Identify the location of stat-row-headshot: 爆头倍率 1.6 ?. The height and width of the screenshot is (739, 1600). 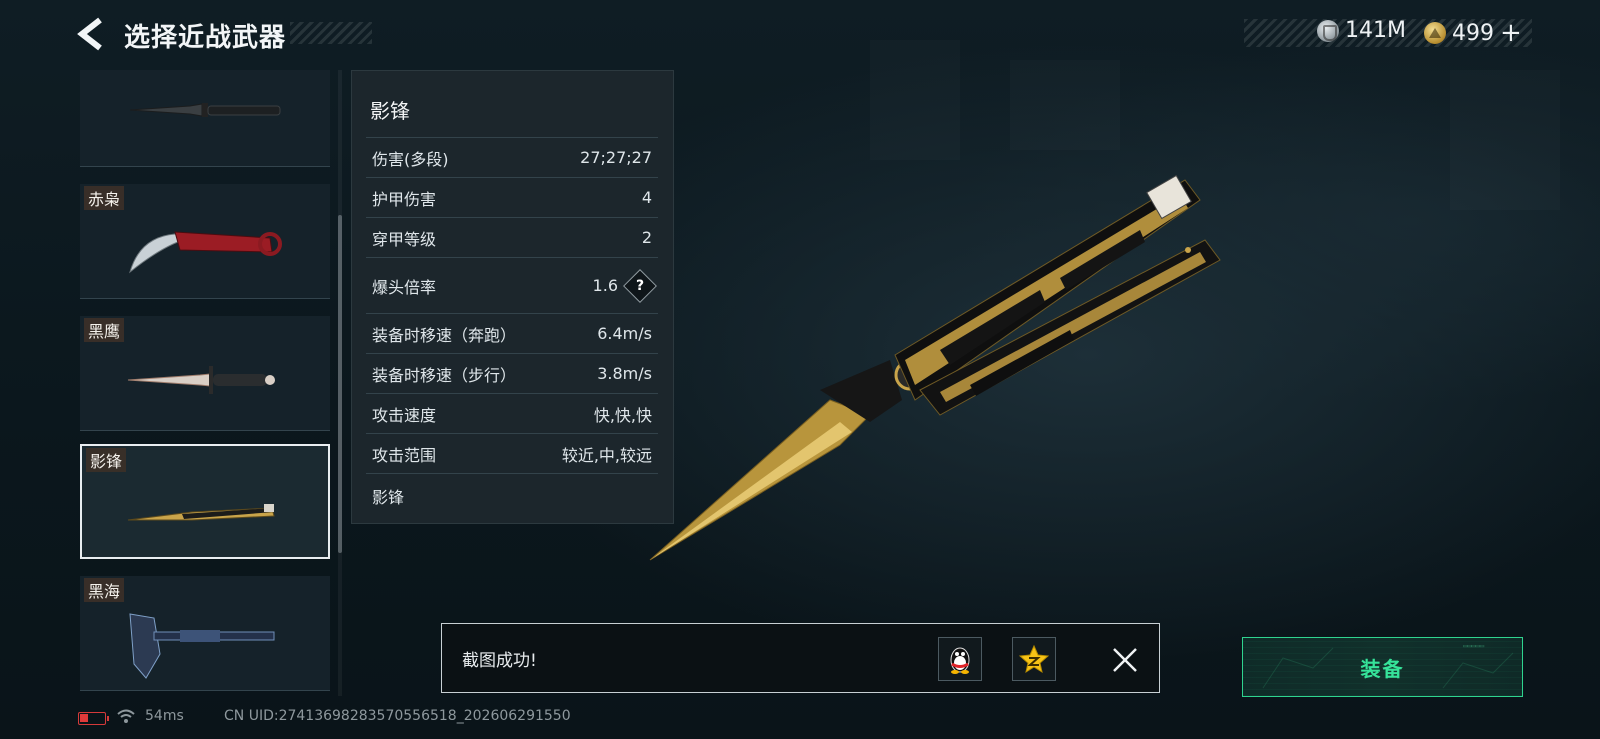
(512, 285).